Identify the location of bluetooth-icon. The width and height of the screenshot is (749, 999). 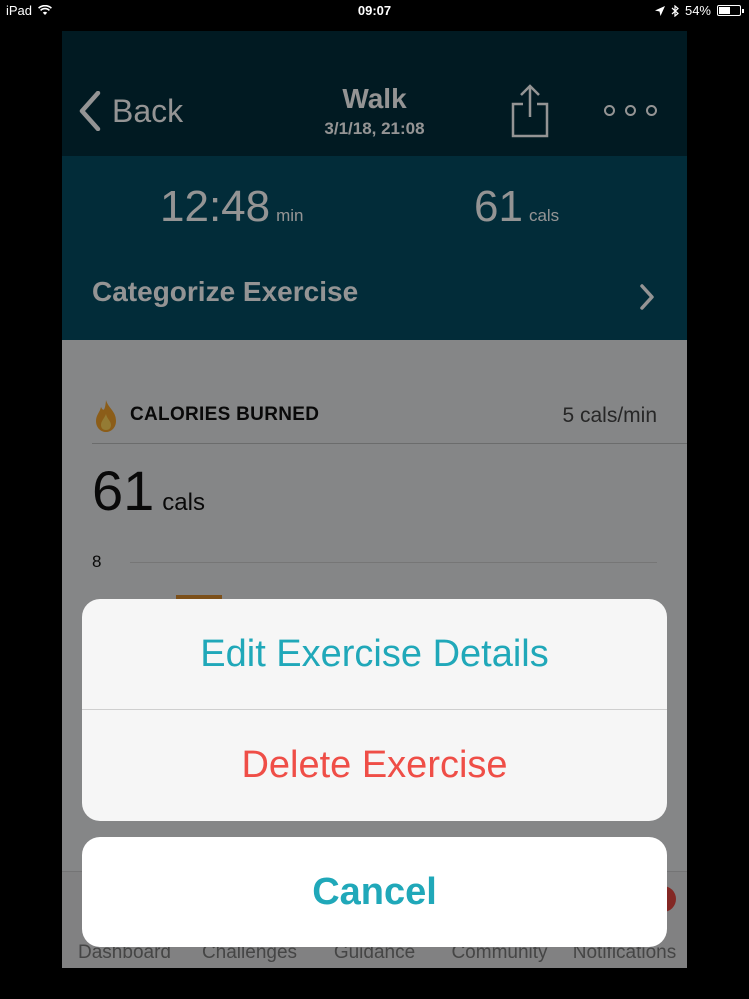
(675, 10).